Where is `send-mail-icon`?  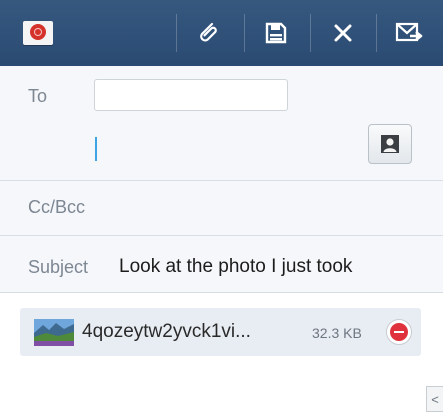 send-mail-icon is located at coordinates (409, 32).